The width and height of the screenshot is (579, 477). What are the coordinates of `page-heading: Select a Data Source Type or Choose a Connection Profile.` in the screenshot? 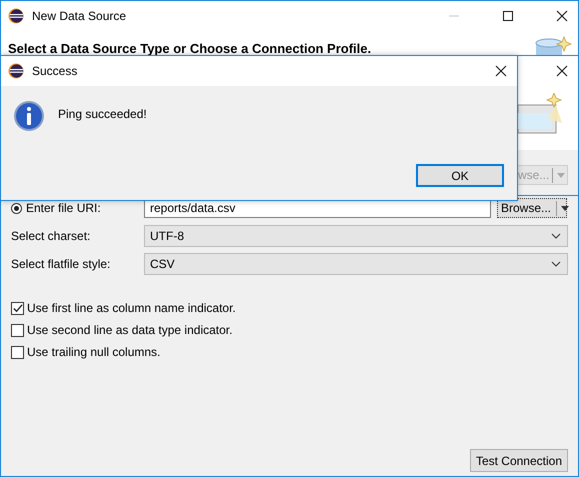 It's located at (190, 48).